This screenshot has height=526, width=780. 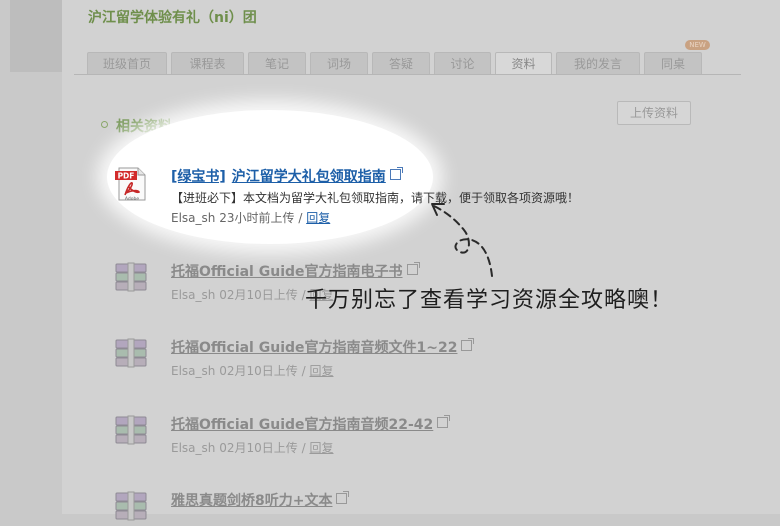 What do you see at coordinates (287, 272) in the screenshot?
I see `resource-name: 托福Official Guide官方指南电子书` at bounding box center [287, 272].